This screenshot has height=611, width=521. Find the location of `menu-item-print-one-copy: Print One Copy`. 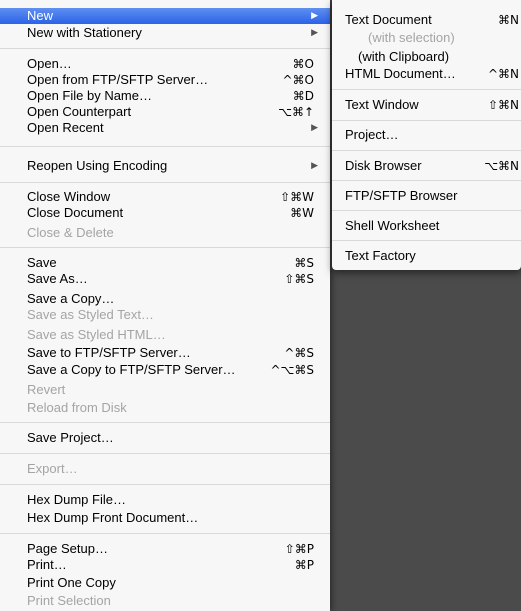

menu-item-print-one-copy: Print One Copy is located at coordinates (165, 583).